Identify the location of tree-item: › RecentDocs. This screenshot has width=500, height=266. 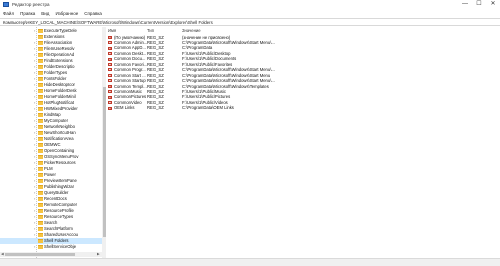
(51, 199).